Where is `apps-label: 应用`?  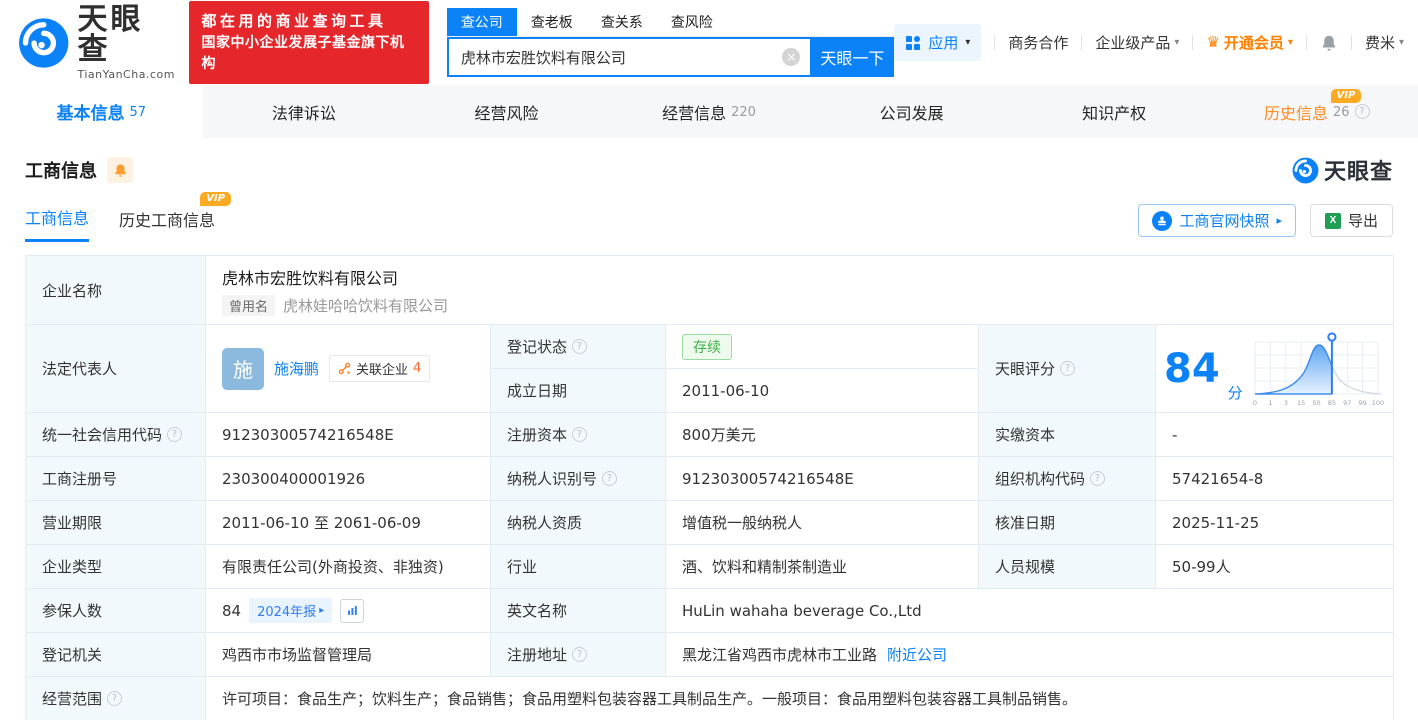 apps-label: 应用 is located at coordinates (943, 43).